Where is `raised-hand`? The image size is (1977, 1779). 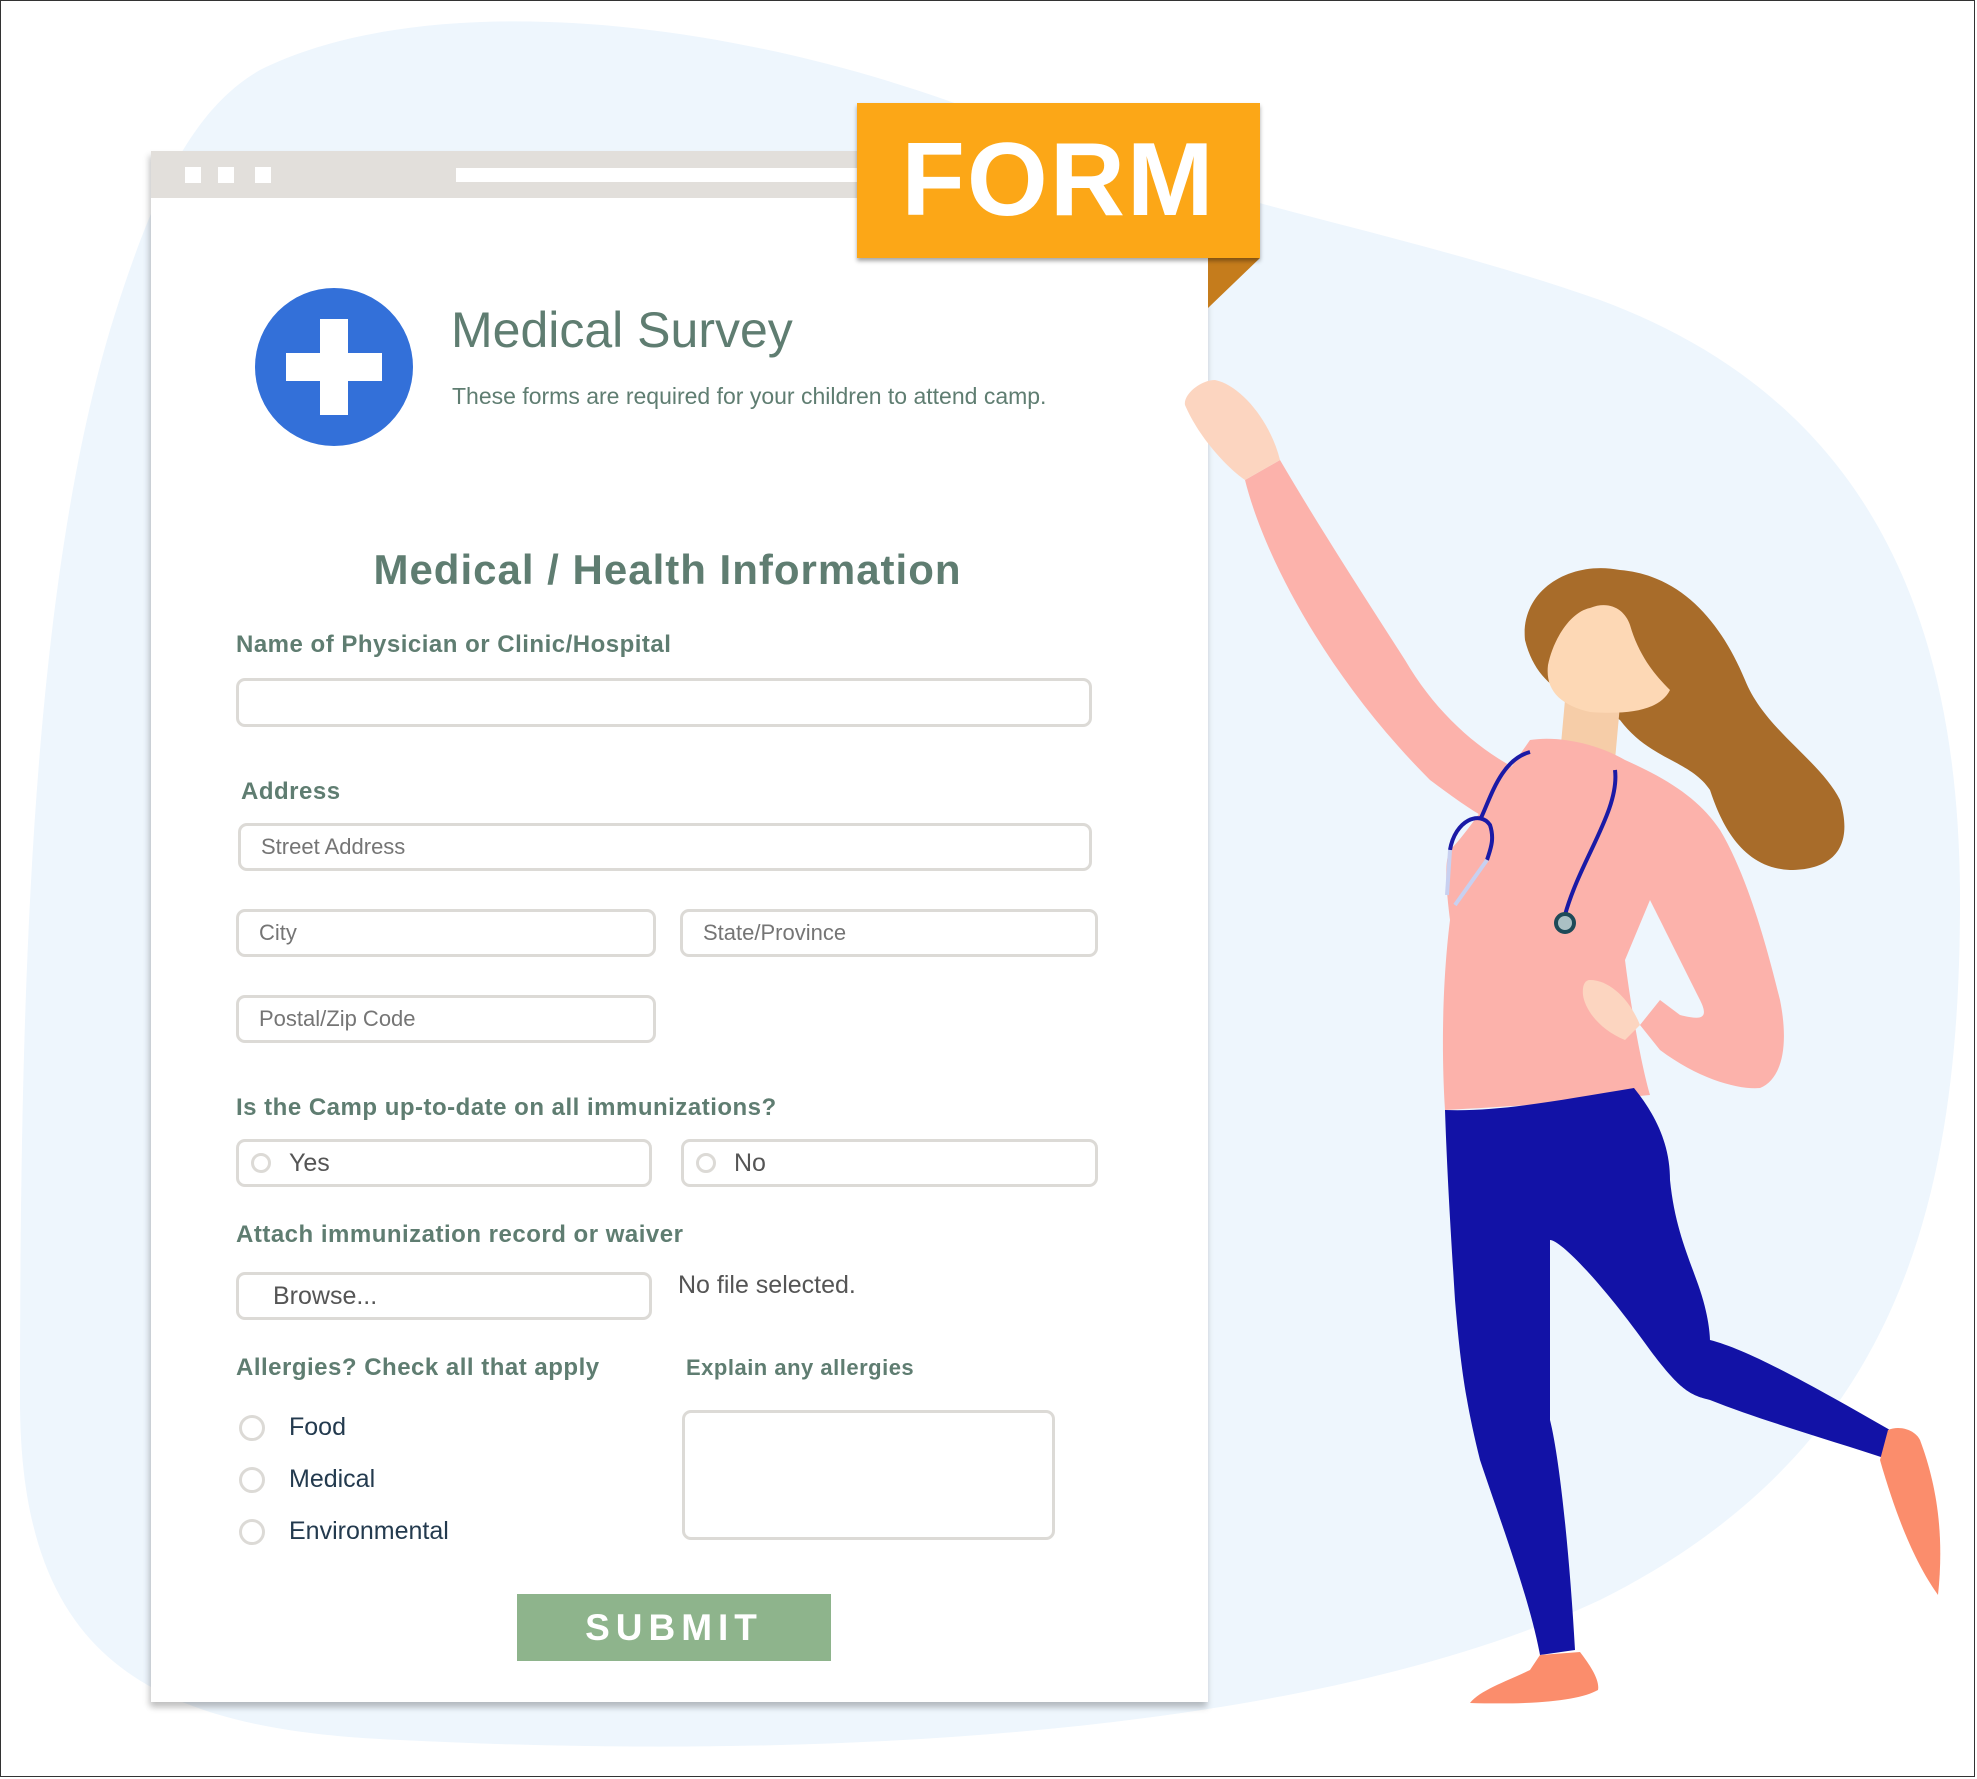 raised-hand is located at coordinates (1232, 430).